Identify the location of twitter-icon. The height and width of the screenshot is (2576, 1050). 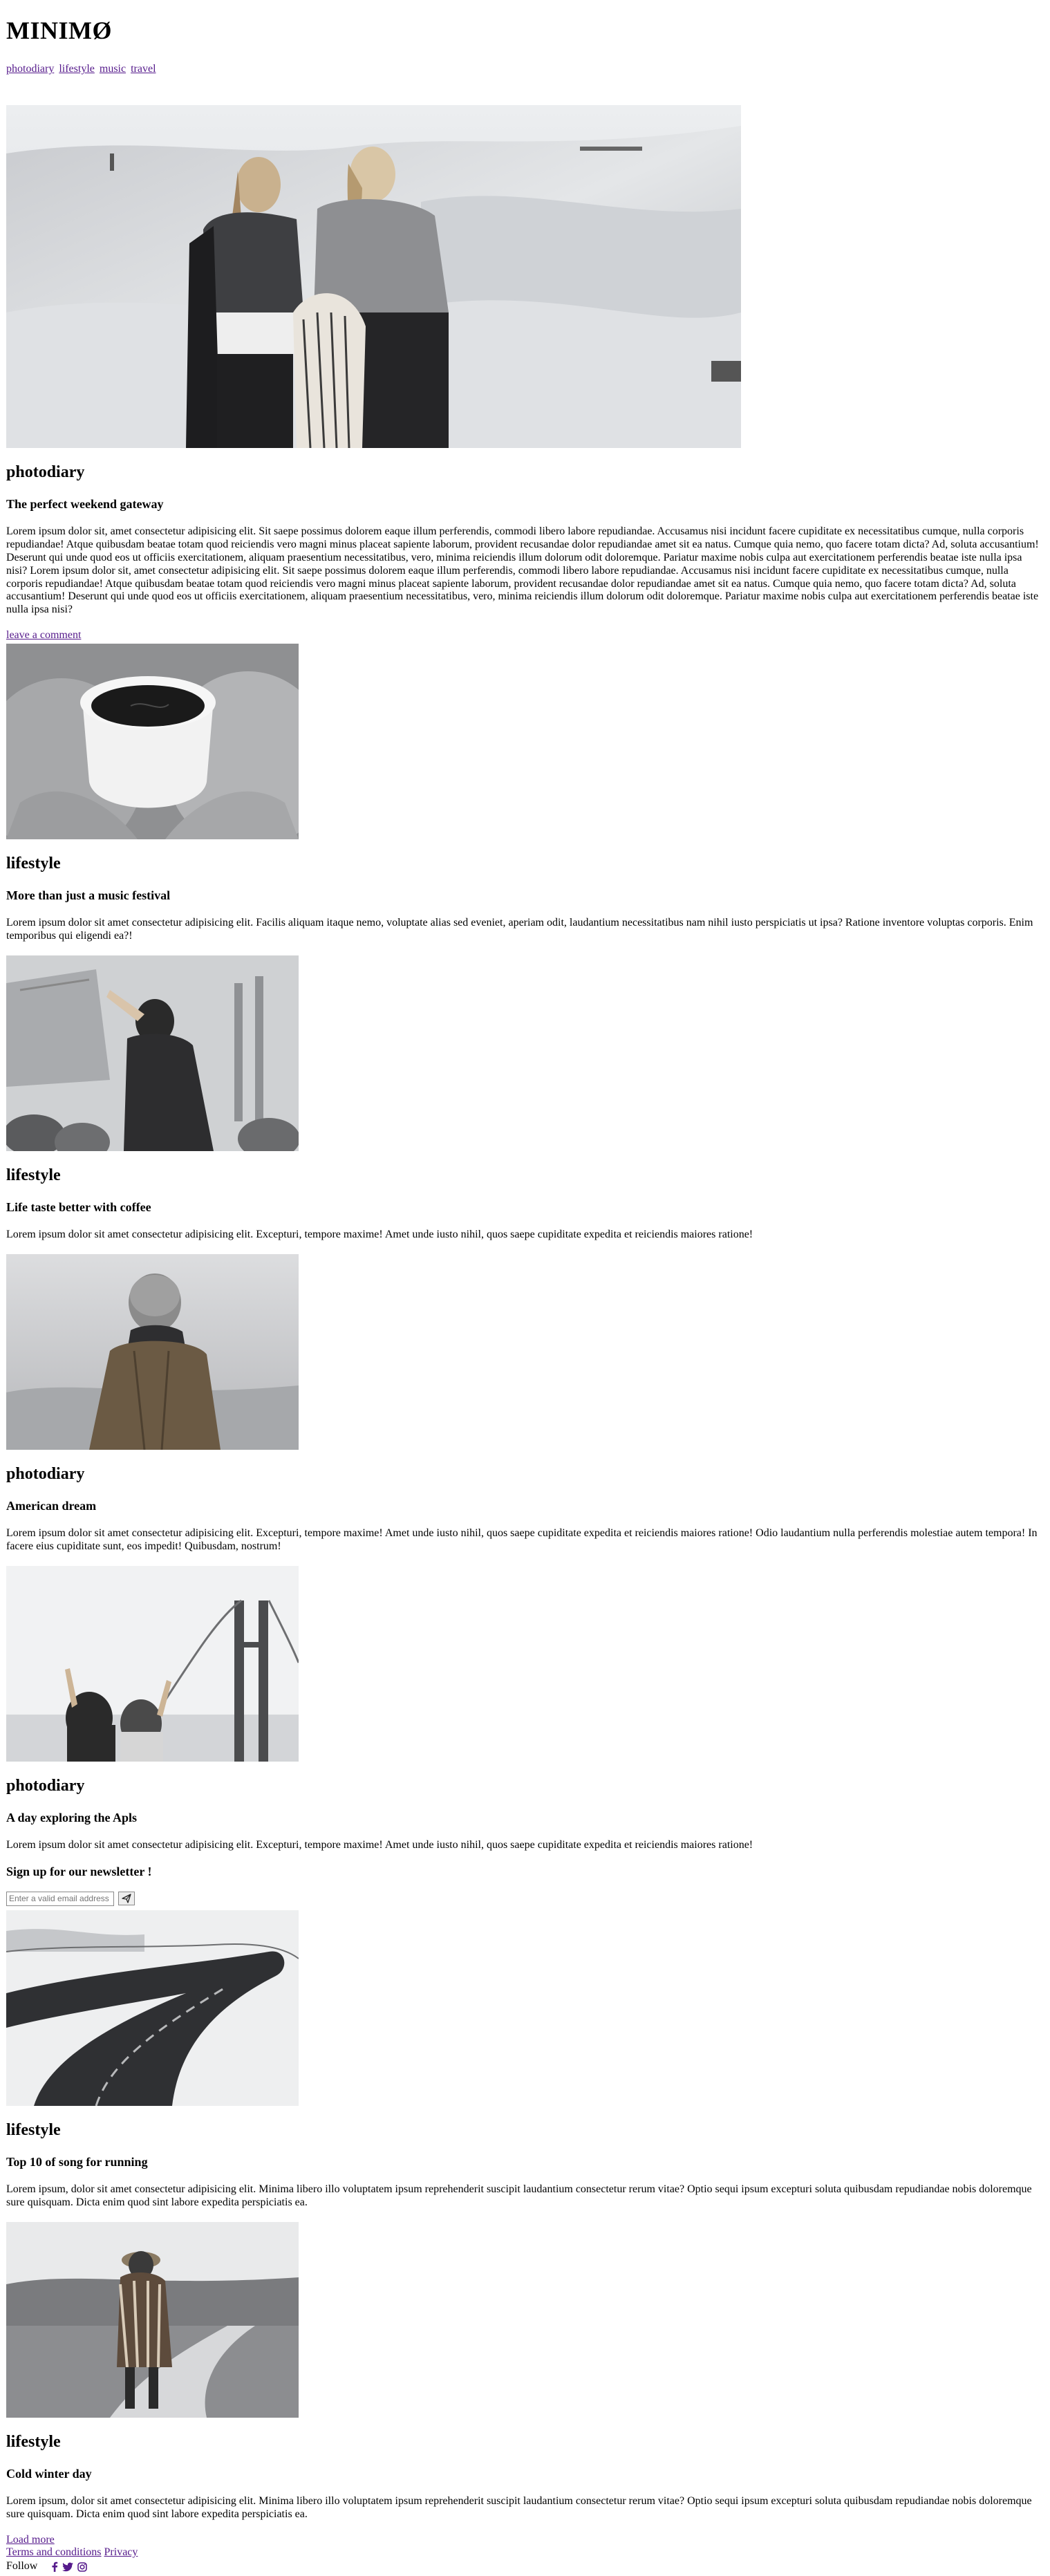
(68, 2566).